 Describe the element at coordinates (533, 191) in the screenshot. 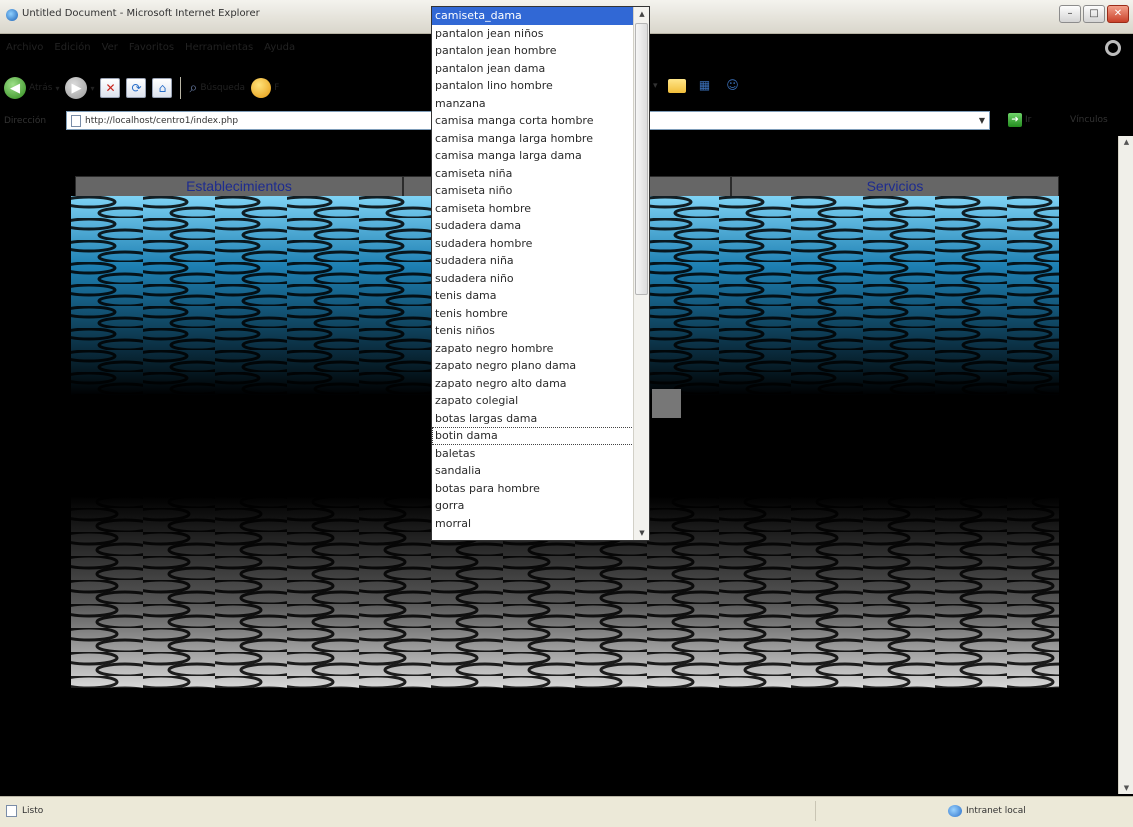

I see `dropdown-option: camiseta niño` at that location.